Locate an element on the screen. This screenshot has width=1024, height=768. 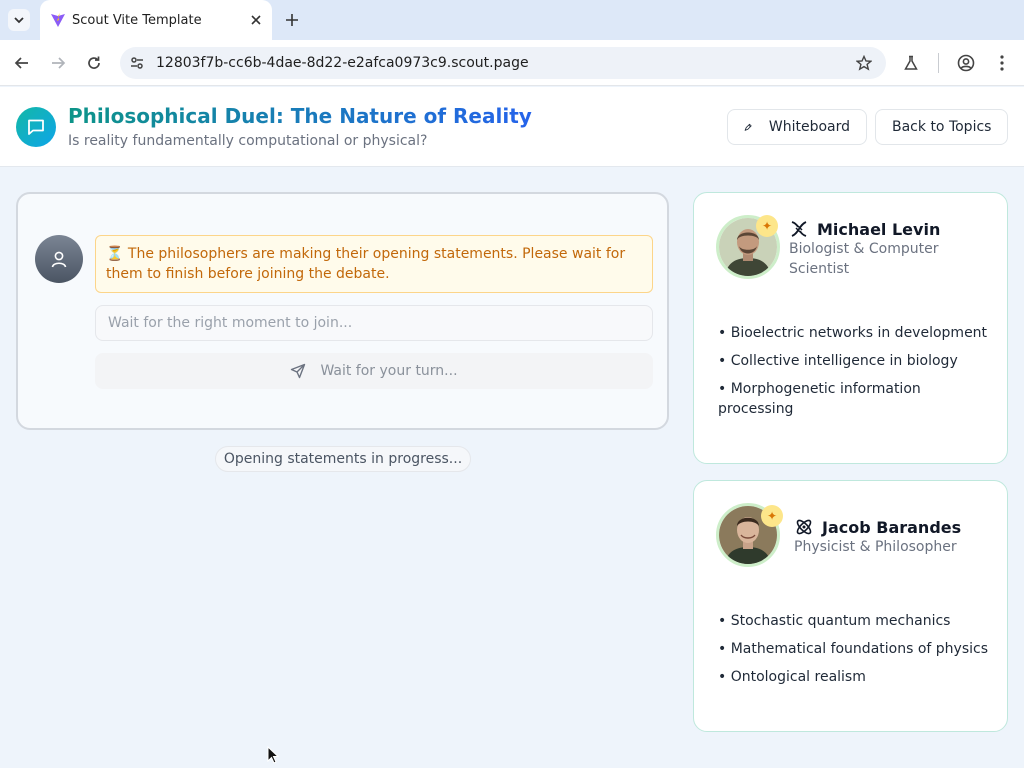
pen-tool-icon is located at coordinates (748, 127).